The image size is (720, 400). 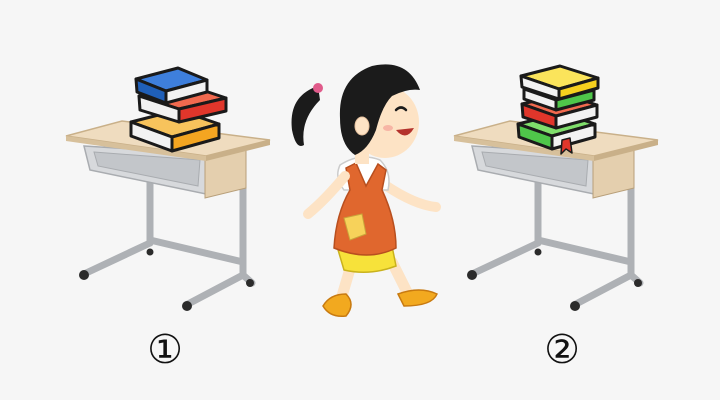 I want to click on girl-cheek, so click(x=388, y=128).